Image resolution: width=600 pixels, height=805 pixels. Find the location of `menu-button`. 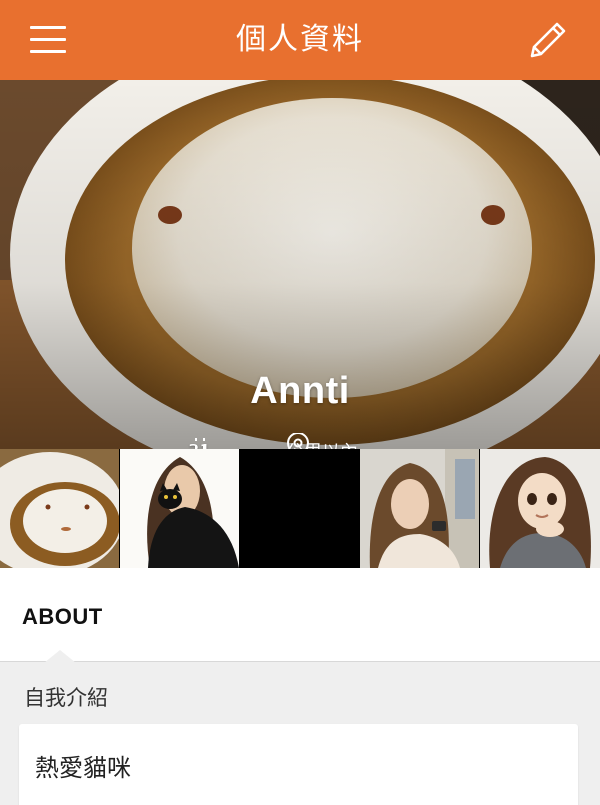

menu-button is located at coordinates (48, 40).